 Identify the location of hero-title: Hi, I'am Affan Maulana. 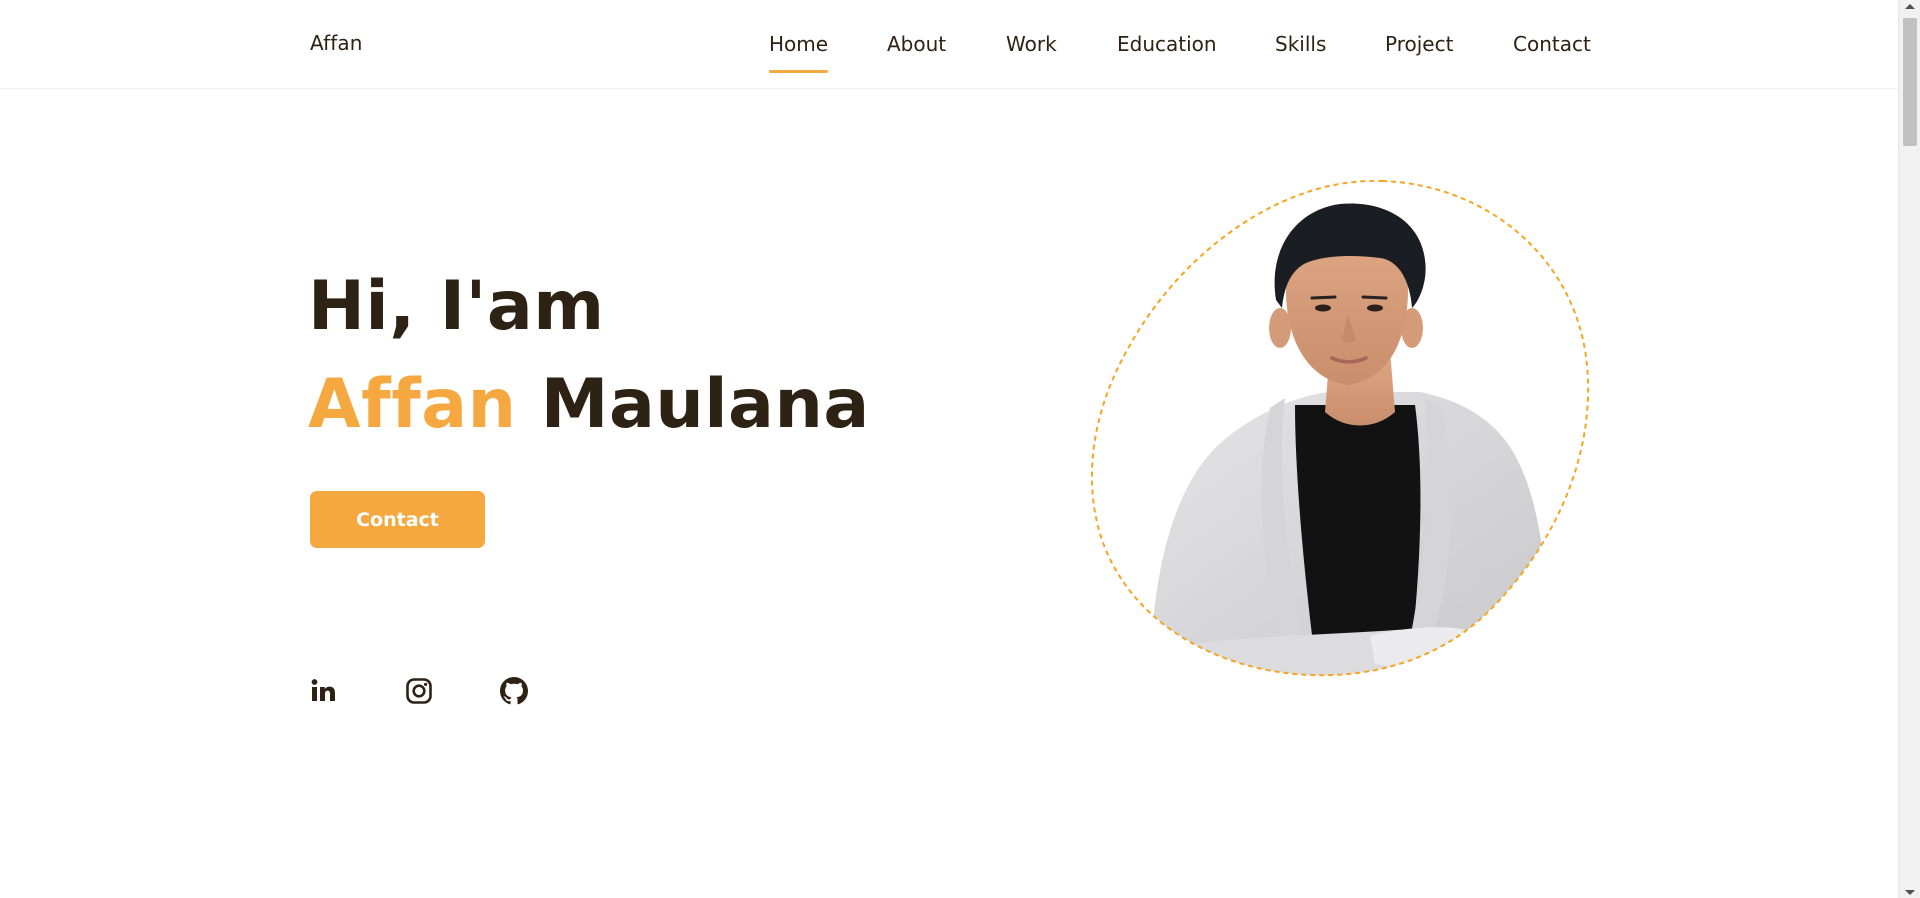
(589, 356).